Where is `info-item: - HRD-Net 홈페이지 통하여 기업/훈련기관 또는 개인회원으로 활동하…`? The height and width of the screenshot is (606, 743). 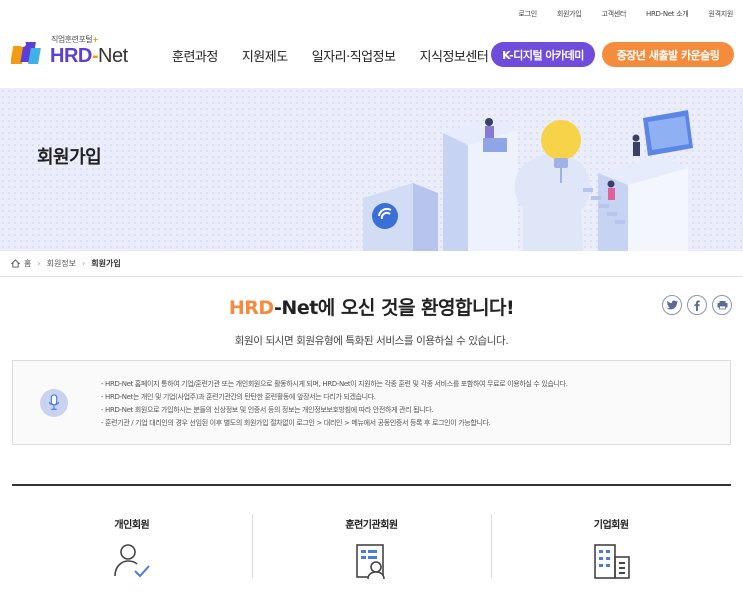
info-item: - HRD-Net 홈페이지 통하여 기업/훈련기관 또는 개인회원으로 활동하… is located at coordinates (334, 384).